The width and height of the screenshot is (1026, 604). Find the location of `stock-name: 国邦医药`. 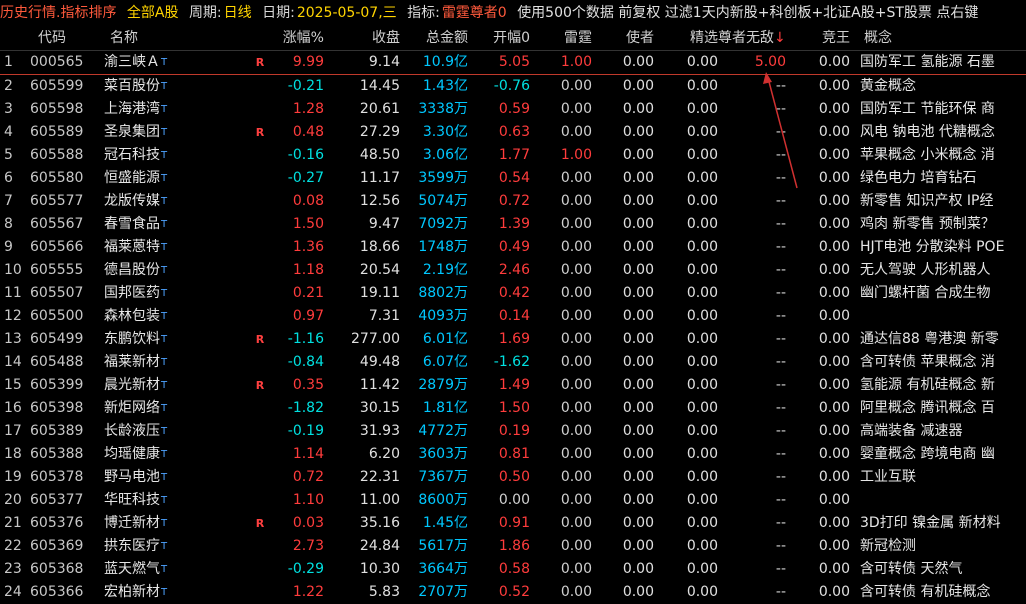

stock-name: 国邦医药 is located at coordinates (132, 293).